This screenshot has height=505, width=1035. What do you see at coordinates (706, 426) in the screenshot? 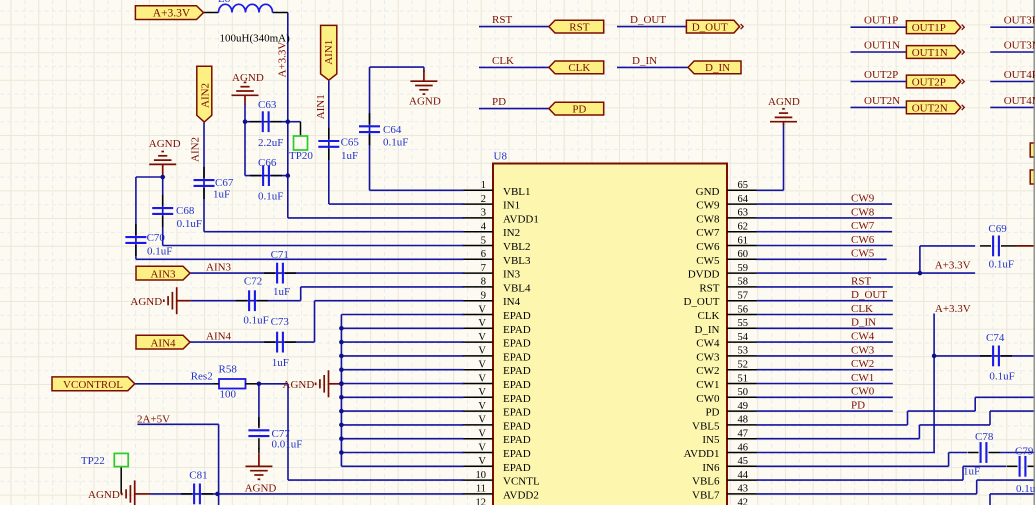
I see `svg-text: VBL5` at bounding box center [706, 426].